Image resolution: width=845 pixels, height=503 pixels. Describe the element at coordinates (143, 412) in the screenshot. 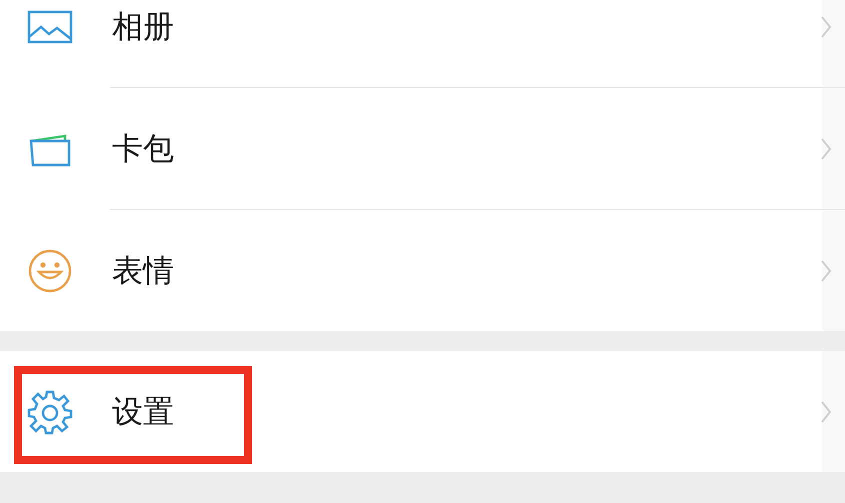

I see `menu-label: 设置` at that location.